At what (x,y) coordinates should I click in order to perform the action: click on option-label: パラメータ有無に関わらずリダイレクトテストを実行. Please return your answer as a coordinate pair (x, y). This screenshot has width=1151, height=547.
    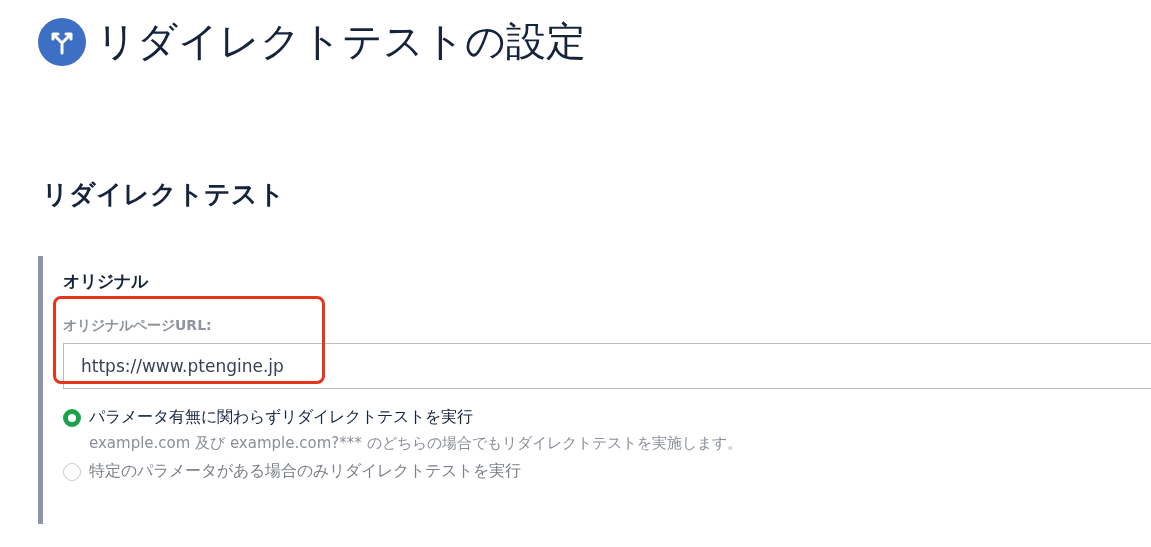
    Looking at the image, I should click on (281, 417).